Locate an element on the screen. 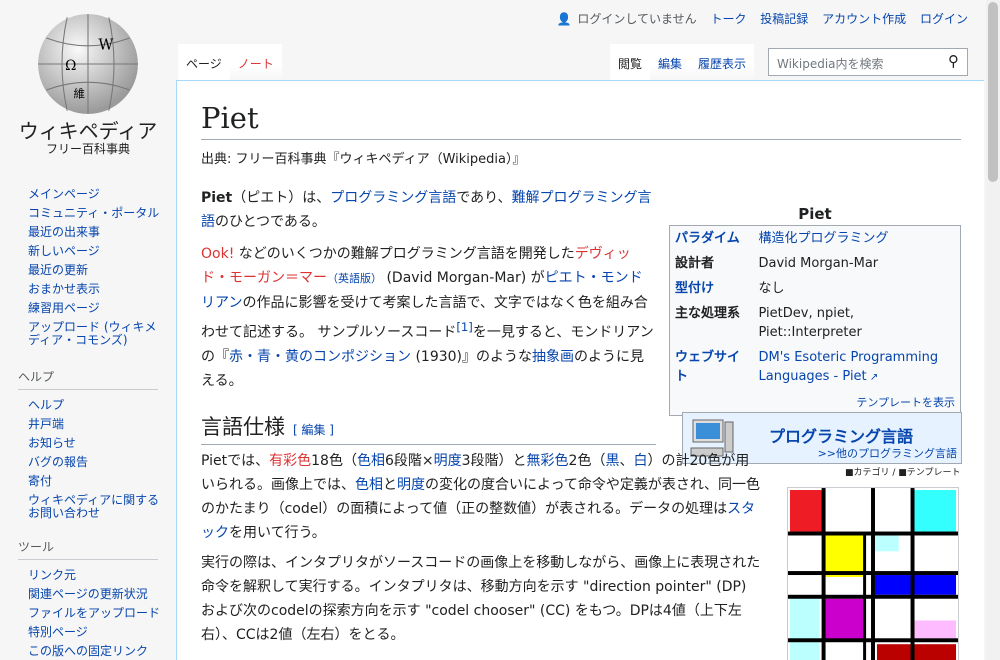 The height and width of the screenshot is (660, 1000). link: 抽象画 is located at coordinates (553, 357).